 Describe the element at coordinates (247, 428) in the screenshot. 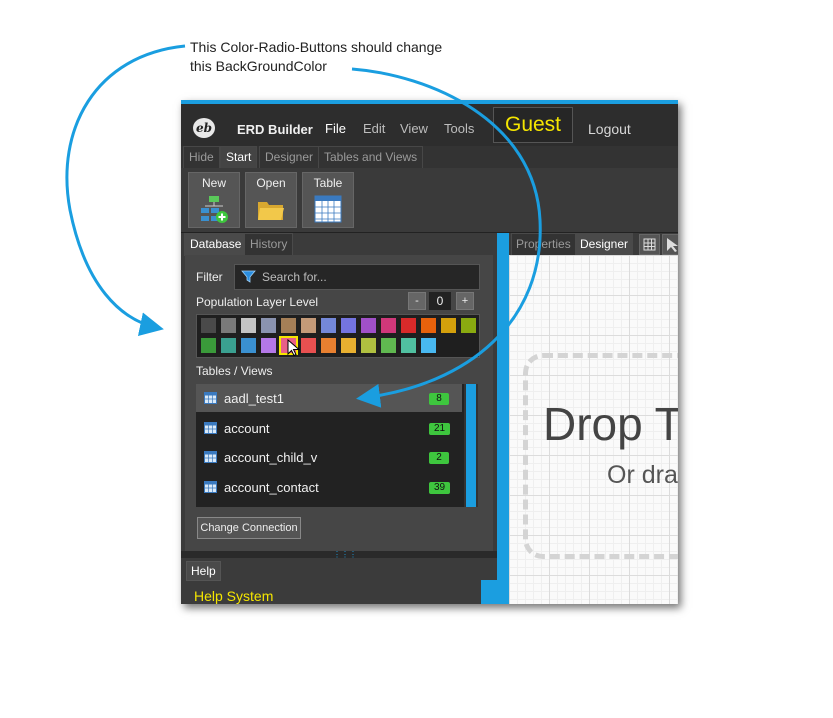

I see `table-name: account` at that location.